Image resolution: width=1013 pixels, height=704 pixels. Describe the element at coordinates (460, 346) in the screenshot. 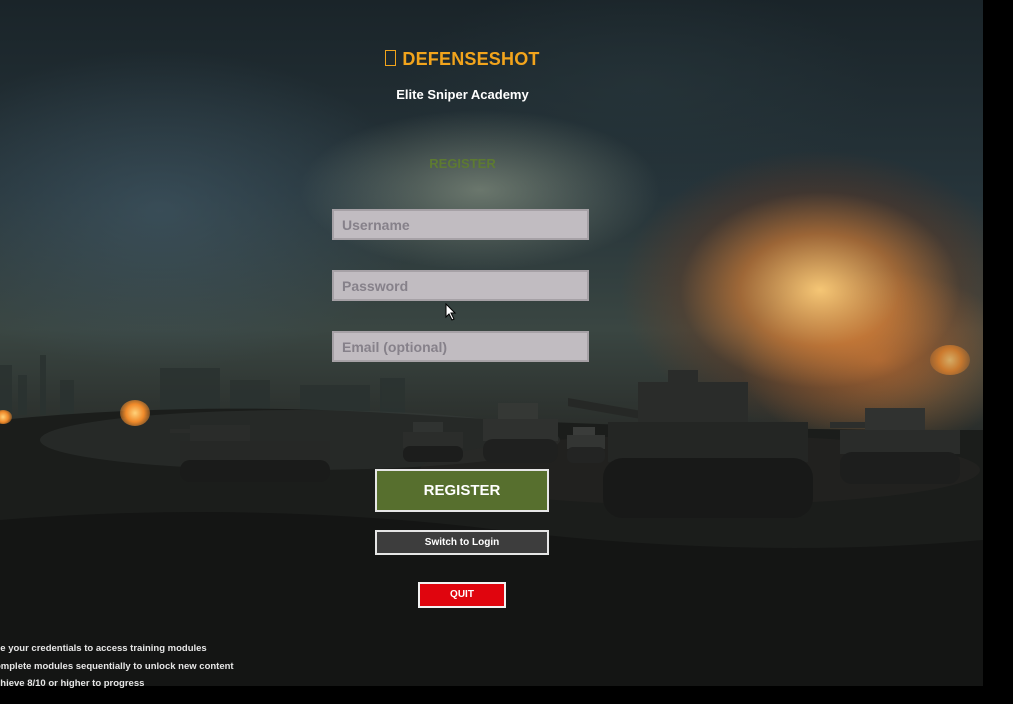

I see `email-input` at that location.